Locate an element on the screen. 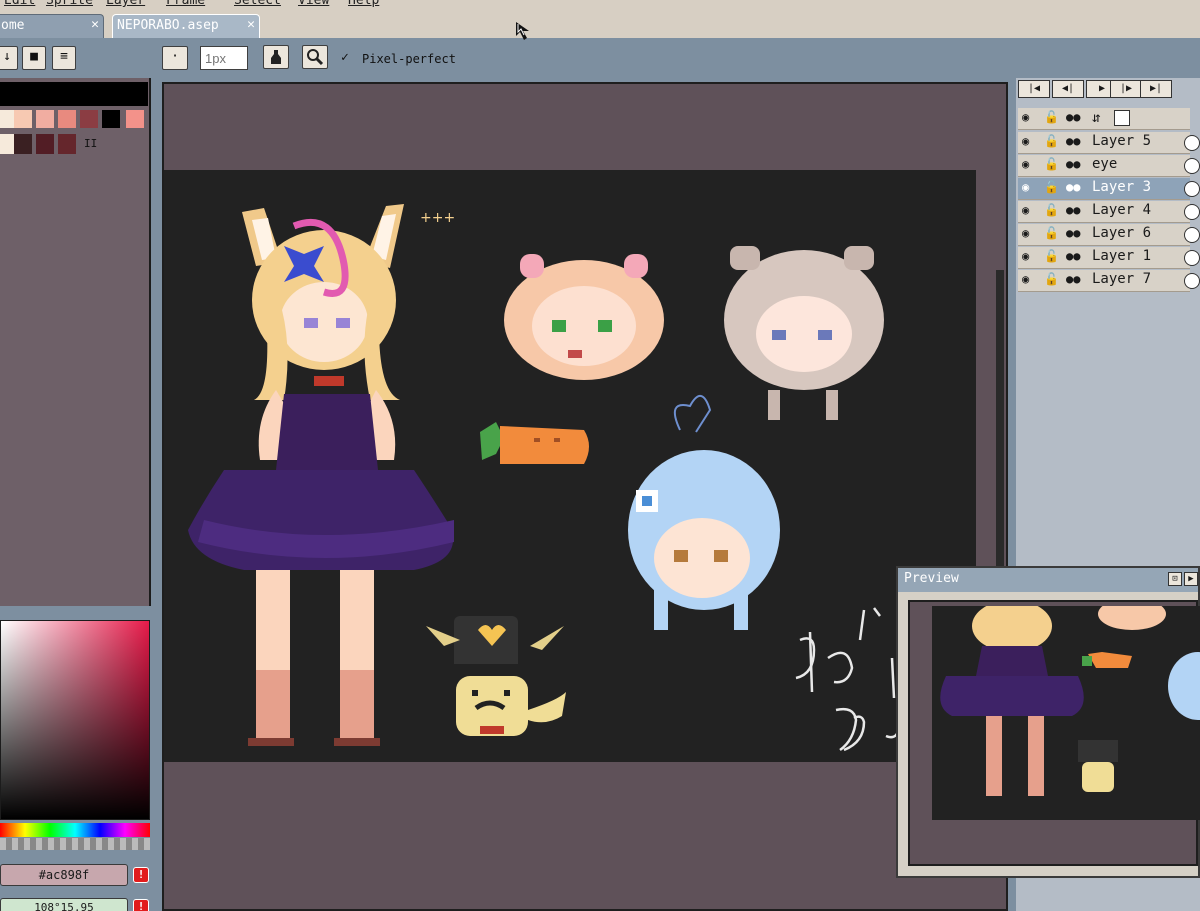 This screenshot has height=911, width=1200. layer-row: ◉ 🔓 ●● Layer 4 is located at coordinates (1109, 212).